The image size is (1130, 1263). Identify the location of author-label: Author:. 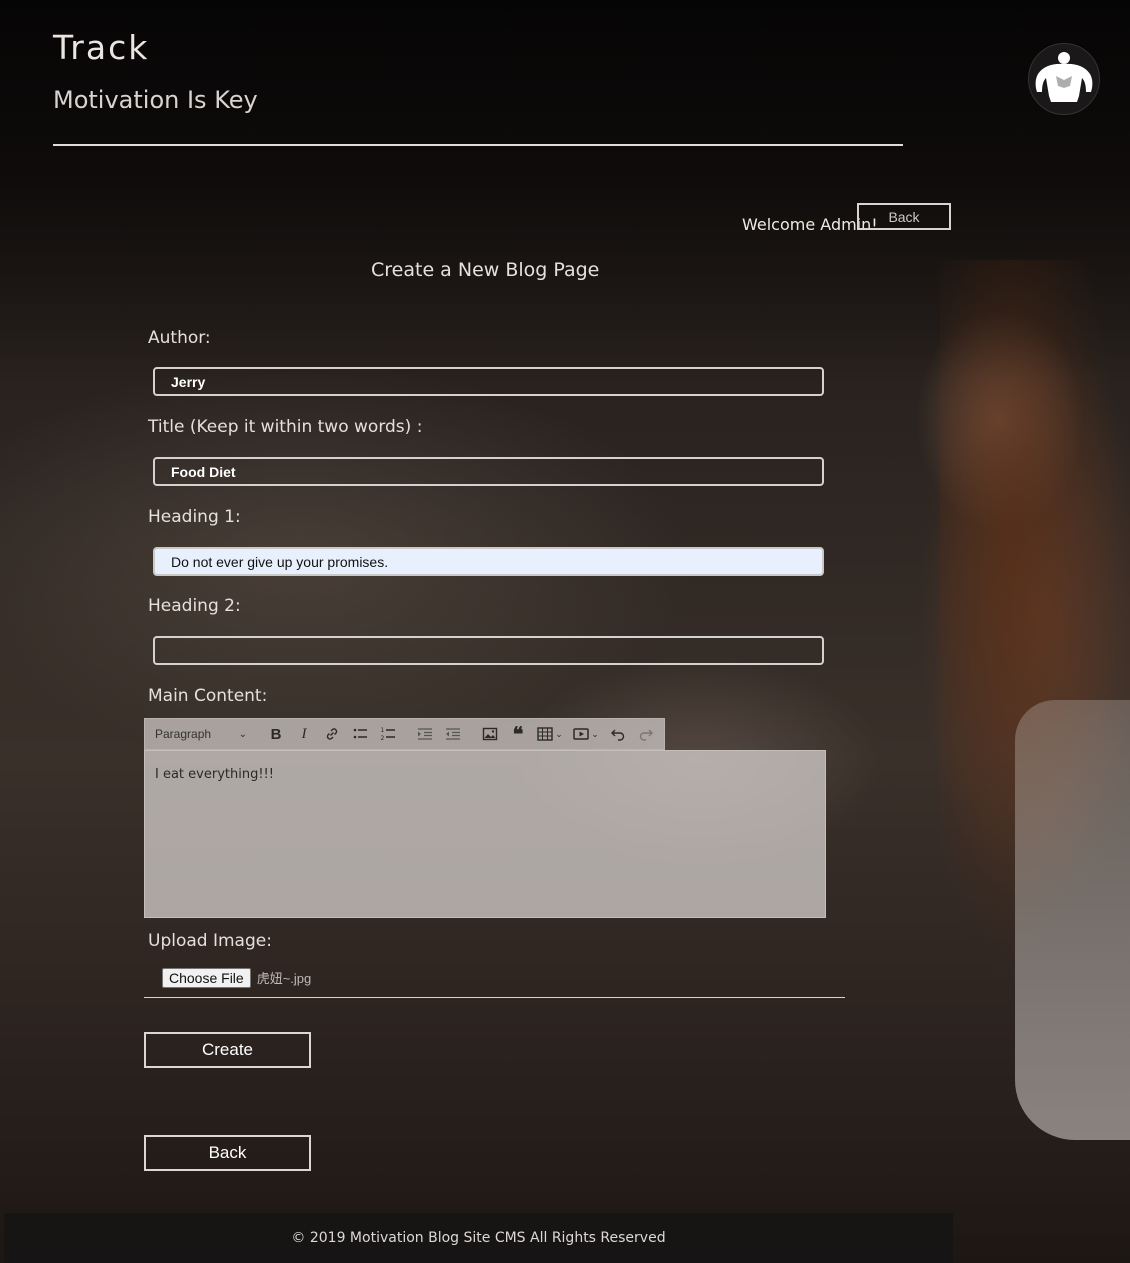
(179, 338).